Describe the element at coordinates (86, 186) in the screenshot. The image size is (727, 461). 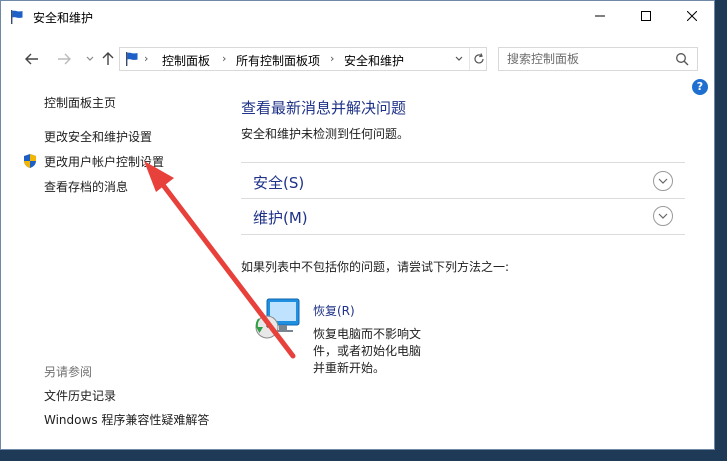
I see `sidebar-item-archived-messages: 查看存档的消息` at that location.